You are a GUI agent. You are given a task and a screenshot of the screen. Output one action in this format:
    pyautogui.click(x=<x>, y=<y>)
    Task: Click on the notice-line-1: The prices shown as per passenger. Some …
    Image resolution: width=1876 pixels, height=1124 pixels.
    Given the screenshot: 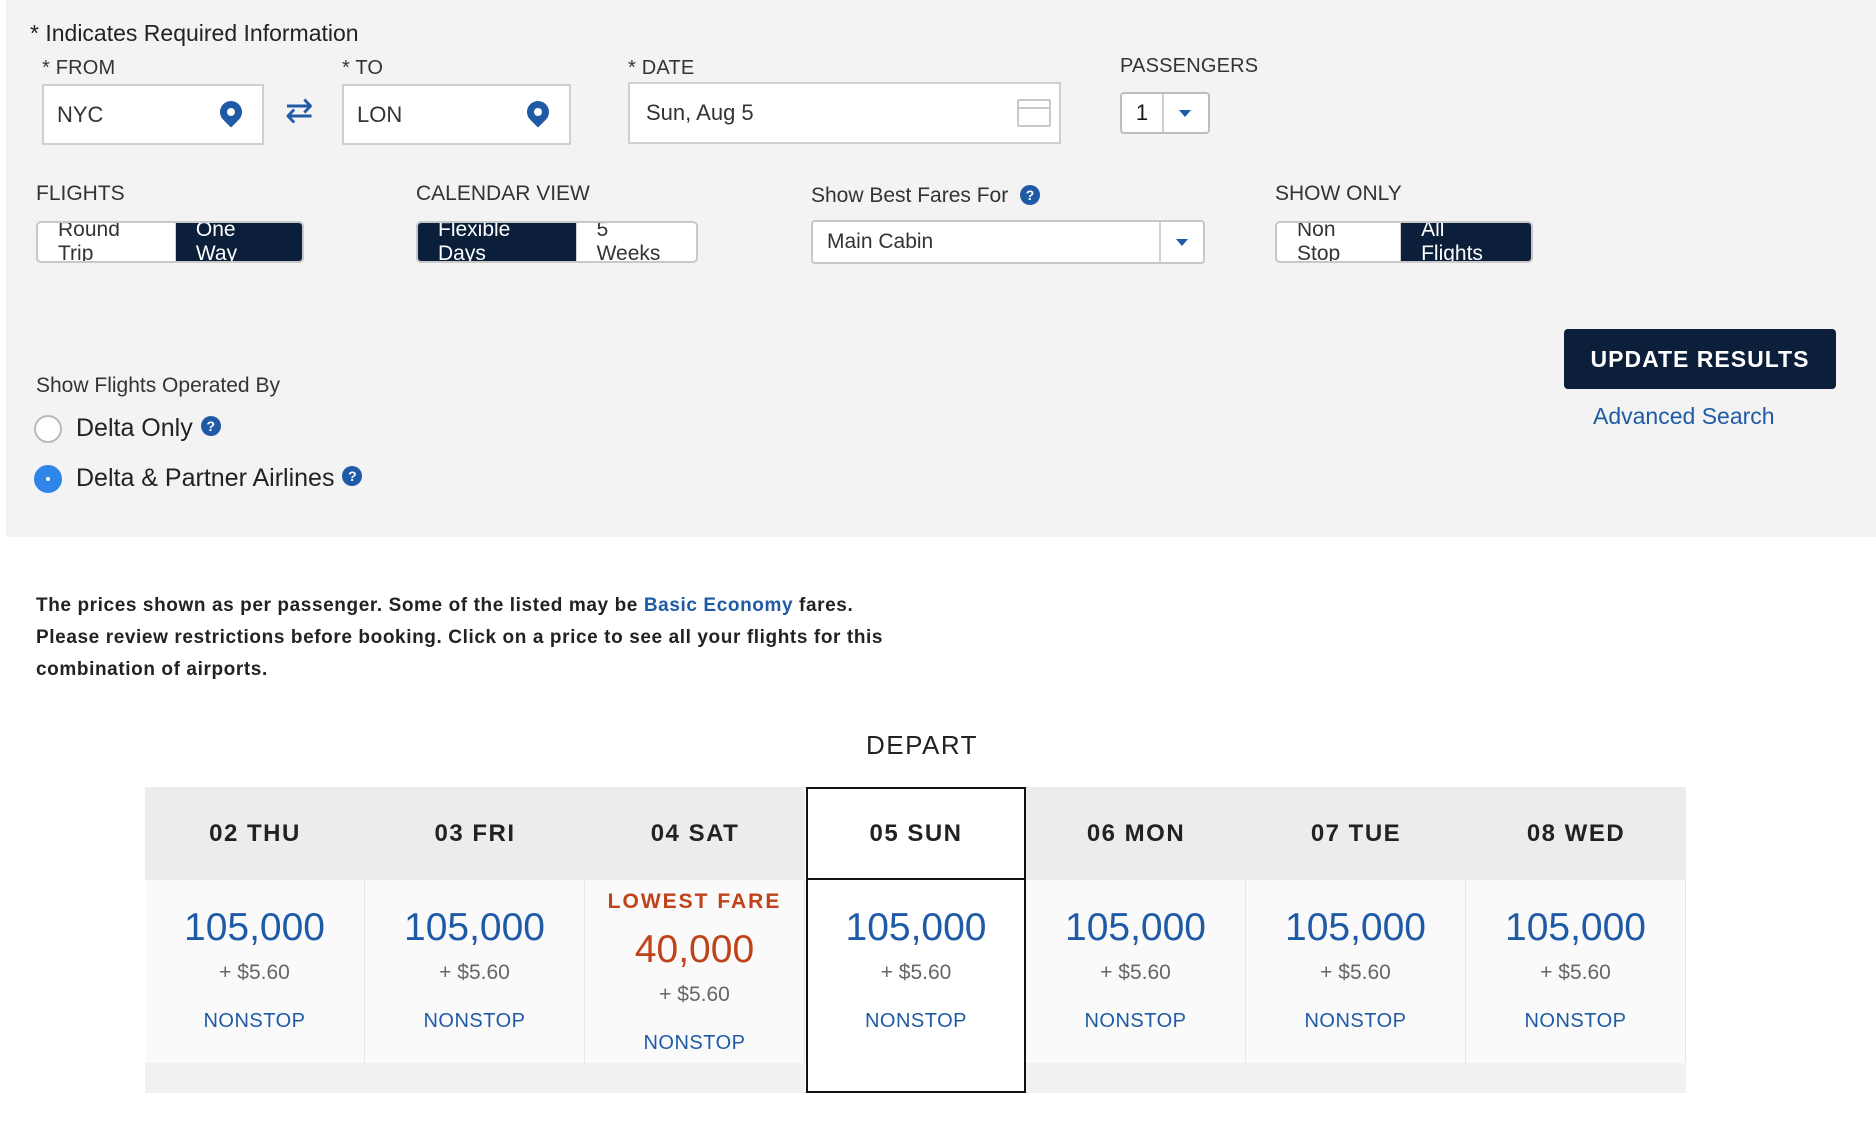 What is the action you would take?
    pyautogui.click(x=516, y=606)
    